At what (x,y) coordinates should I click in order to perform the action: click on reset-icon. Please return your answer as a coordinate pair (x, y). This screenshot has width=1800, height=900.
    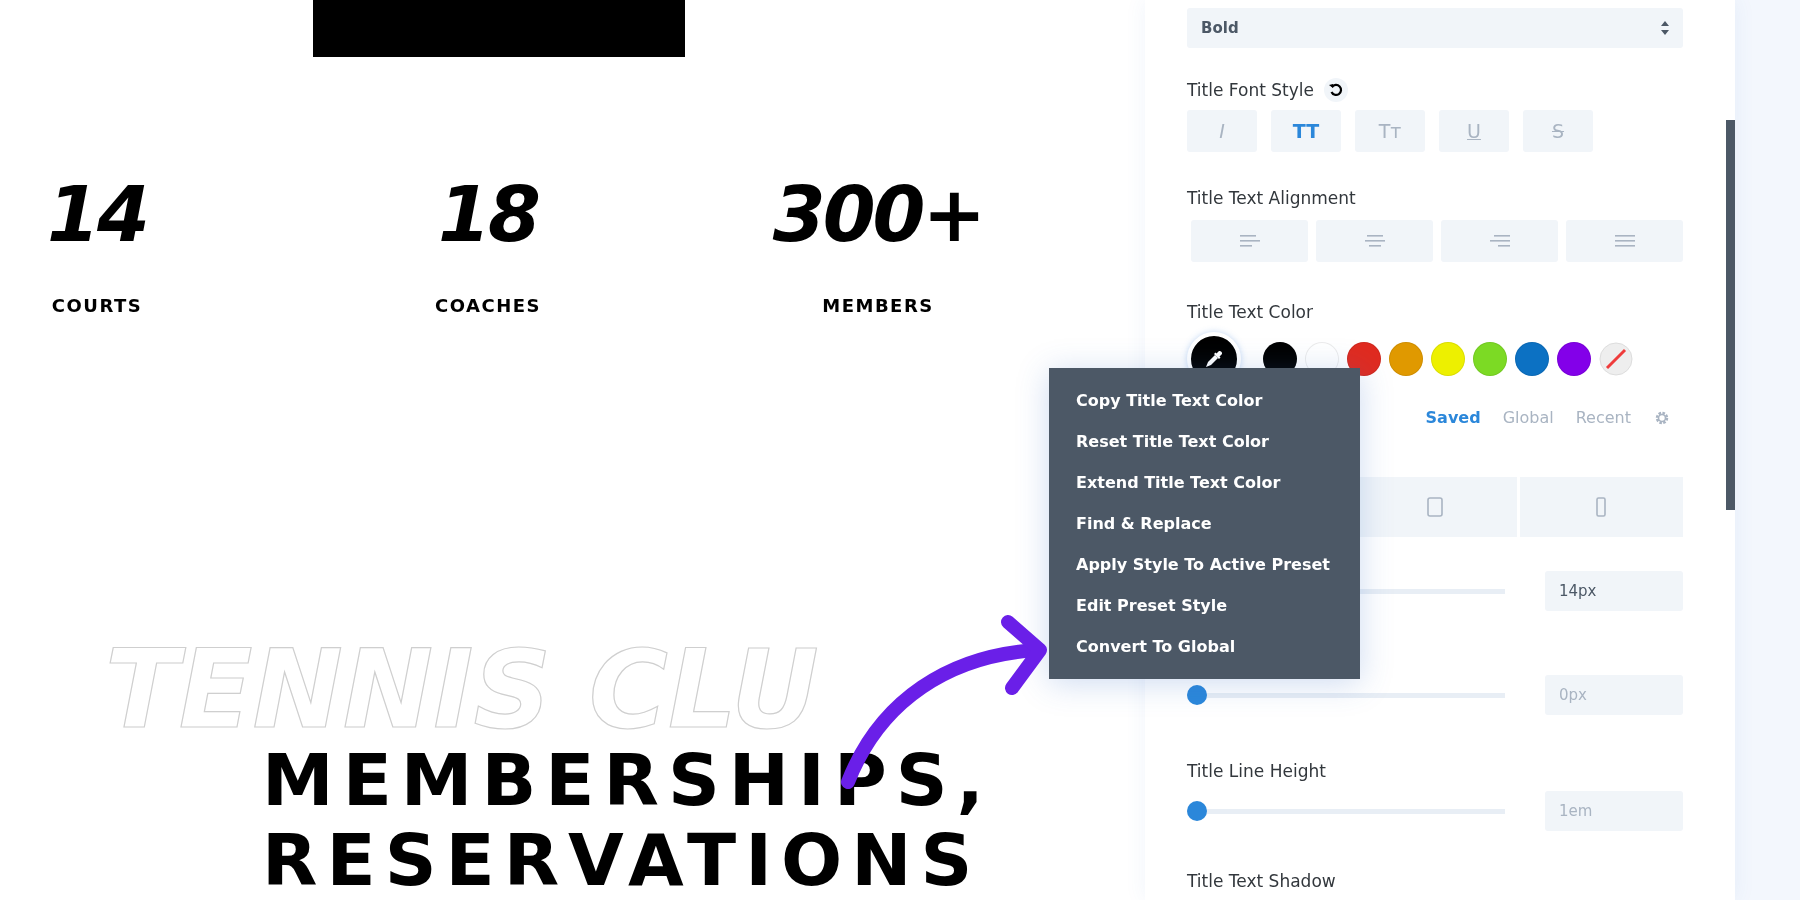
    Looking at the image, I should click on (1335, 90).